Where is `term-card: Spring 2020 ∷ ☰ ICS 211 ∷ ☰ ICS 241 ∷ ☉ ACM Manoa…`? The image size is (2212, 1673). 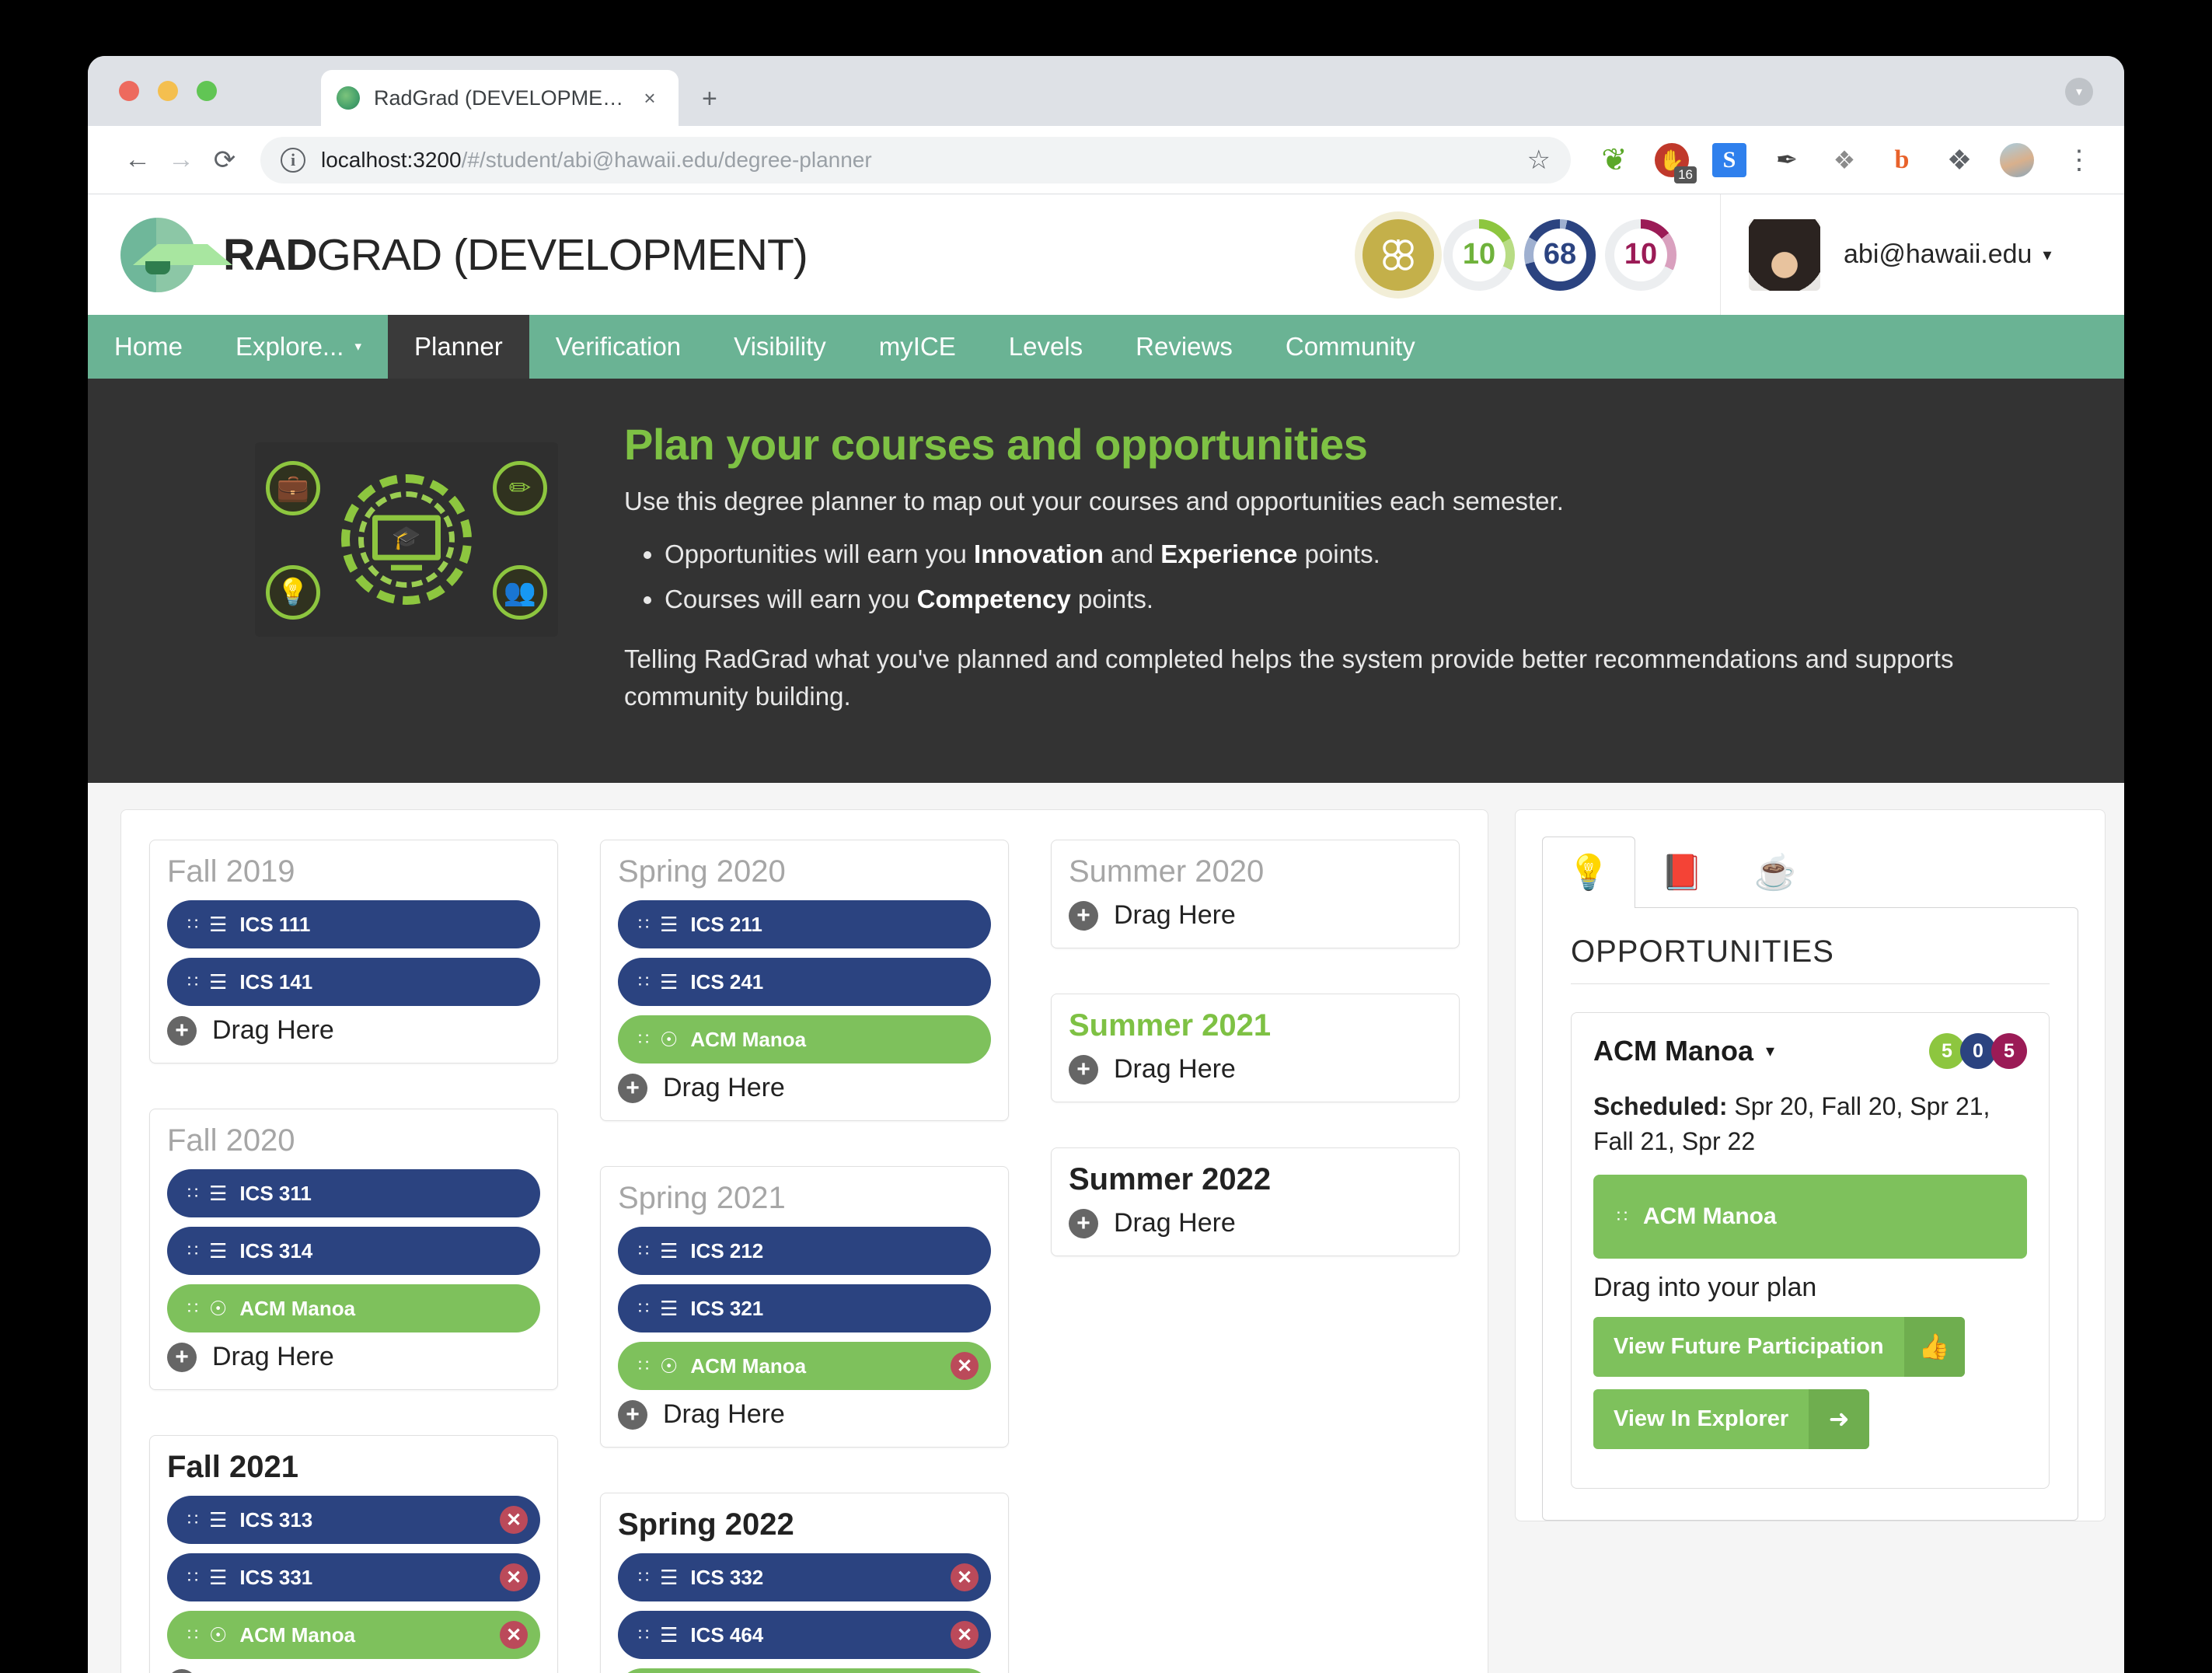
term-card: Spring 2020 ∷ ☰ ICS 211 ∷ ☰ ICS 241 ∷ ☉ ACM Manoa… is located at coordinates (805, 980).